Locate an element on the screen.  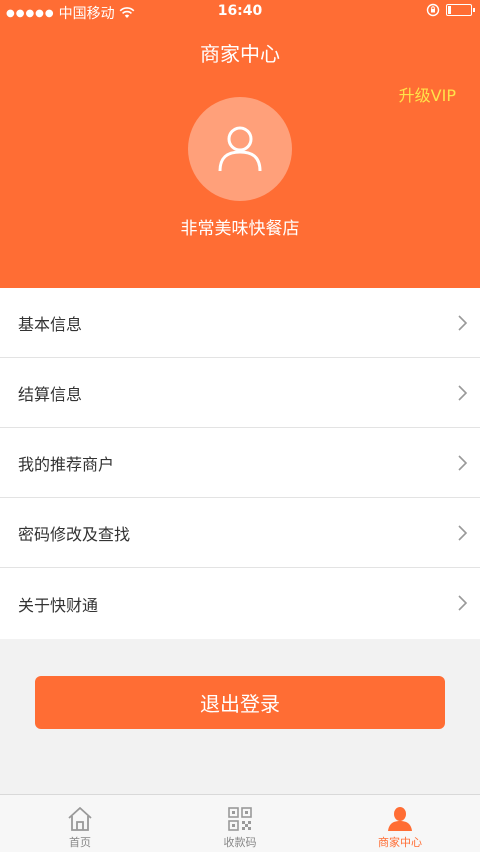
status-bar: ●●●●● 中国移动 16:40 is located at coordinates (240, 12).